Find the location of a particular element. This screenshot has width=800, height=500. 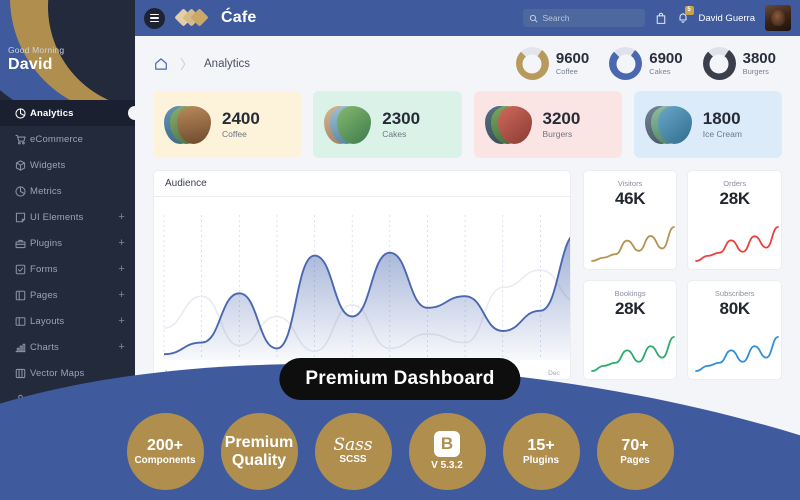

feature-sublabel: Plugins is located at coordinates (541, 460).